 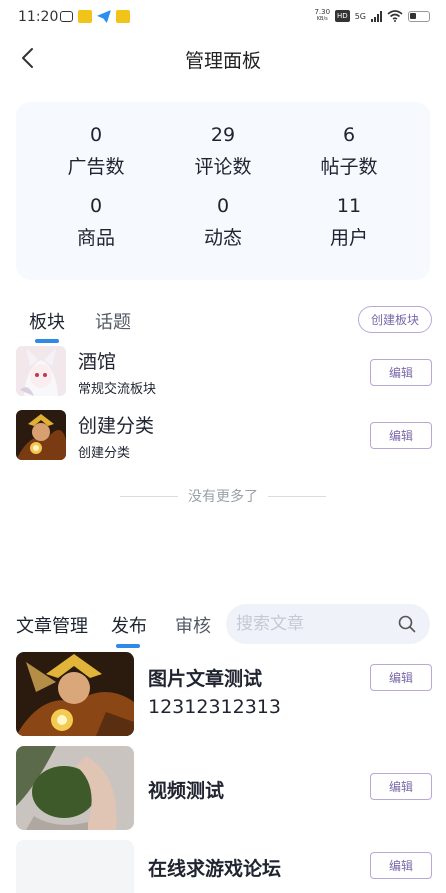 What do you see at coordinates (117, 389) in the screenshot?
I see `board-description: 常规交流板块` at bounding box center [117, 389].